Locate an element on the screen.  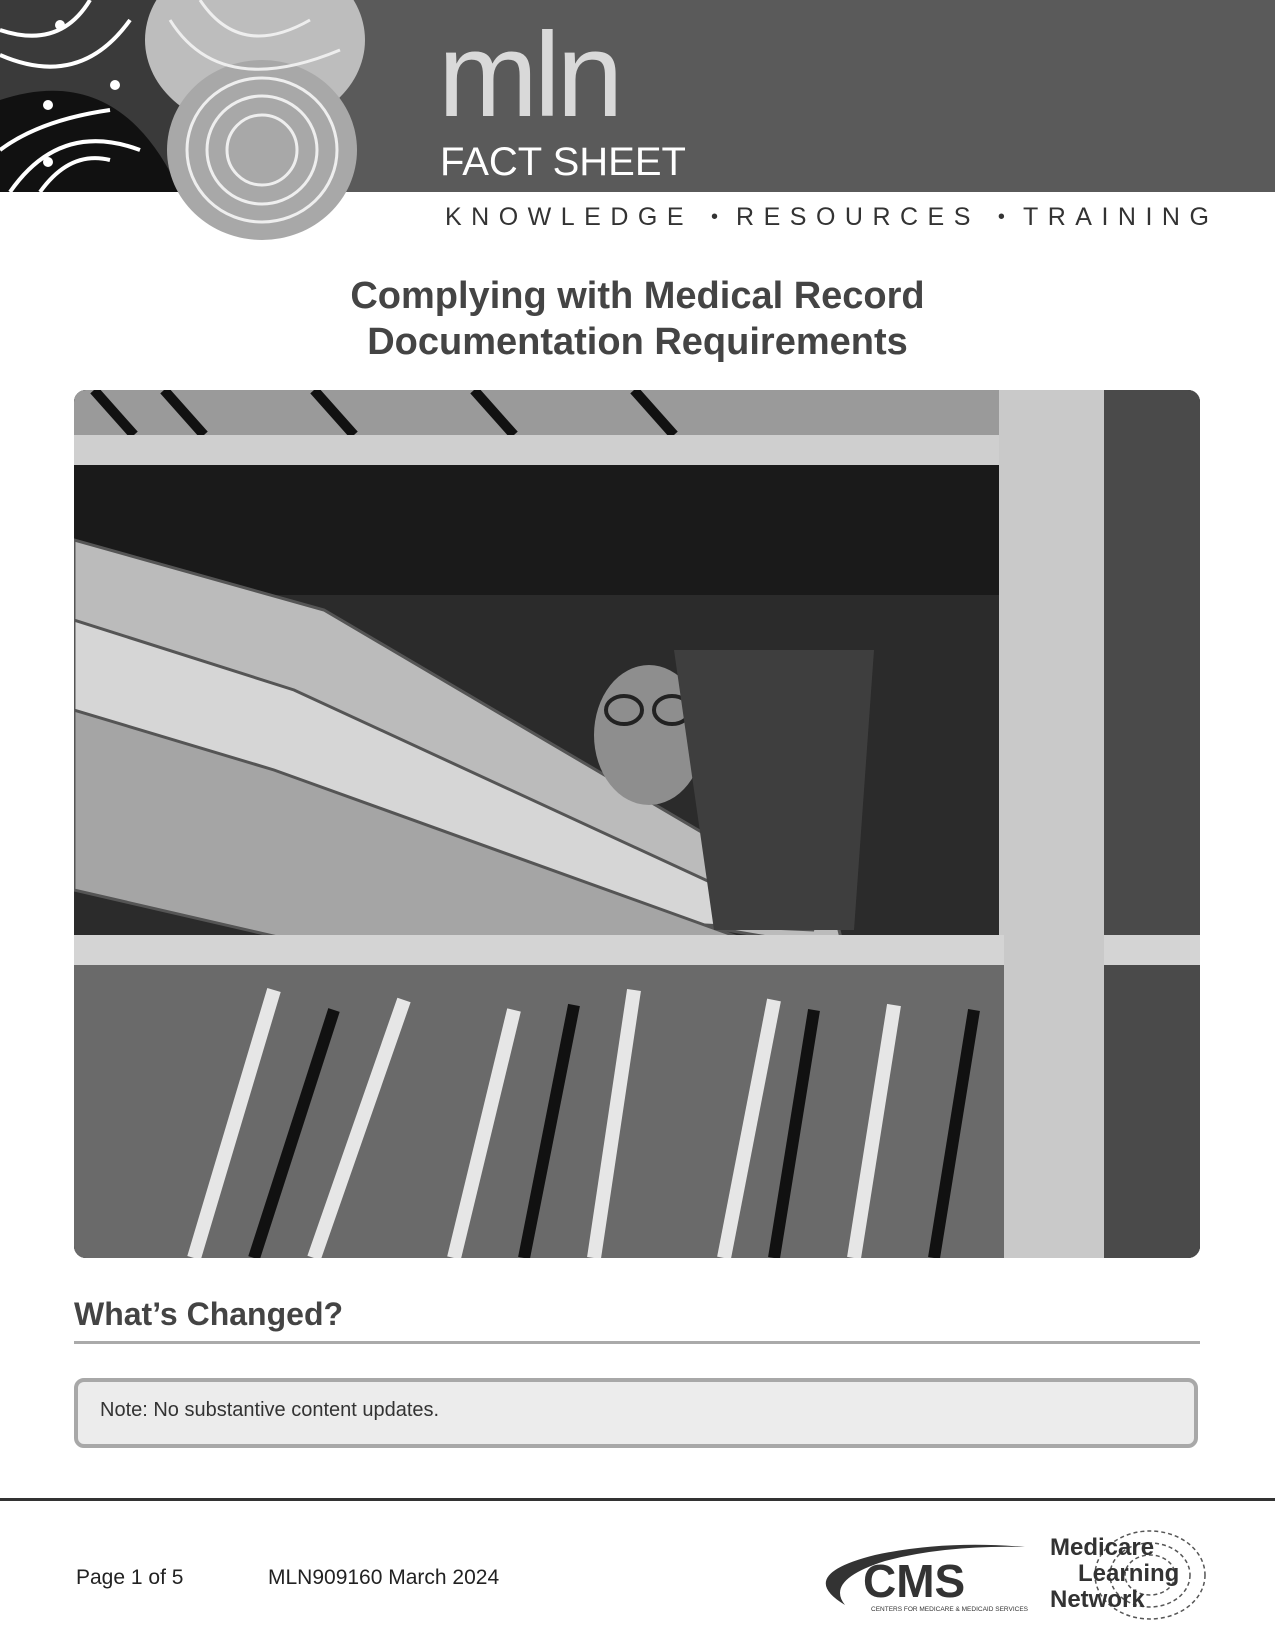
footer-divider is located at coordinates (637, 1499).